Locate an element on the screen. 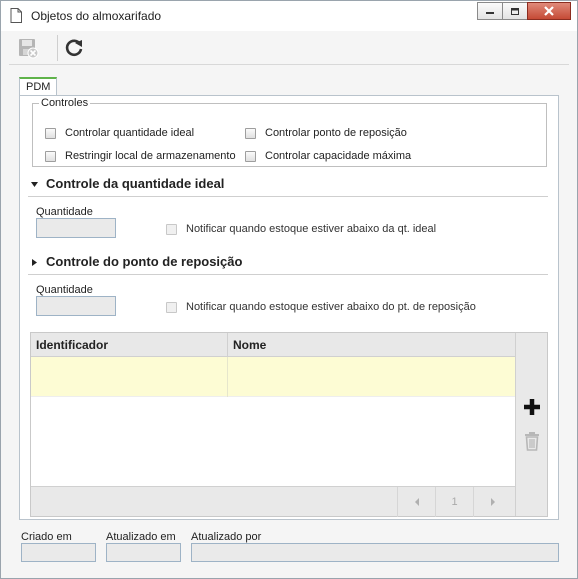  toolbar-separator is located at coordinates (57, 48).